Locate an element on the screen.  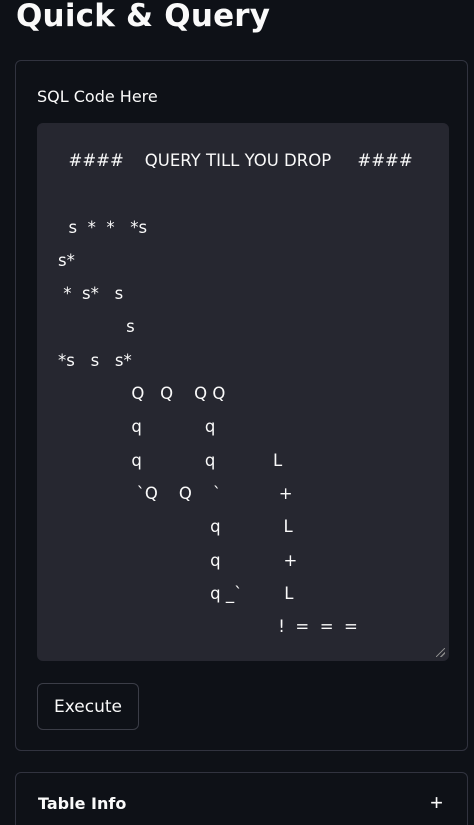
execute-button: Execute is located at coordinates (88, 706).